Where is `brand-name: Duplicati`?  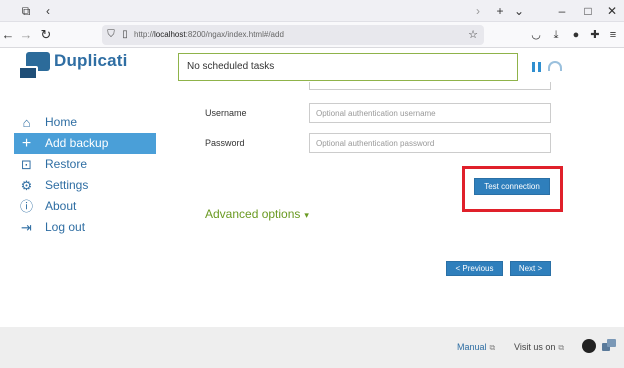
brand-name: Duplicati is located at coordinates (91, 61).